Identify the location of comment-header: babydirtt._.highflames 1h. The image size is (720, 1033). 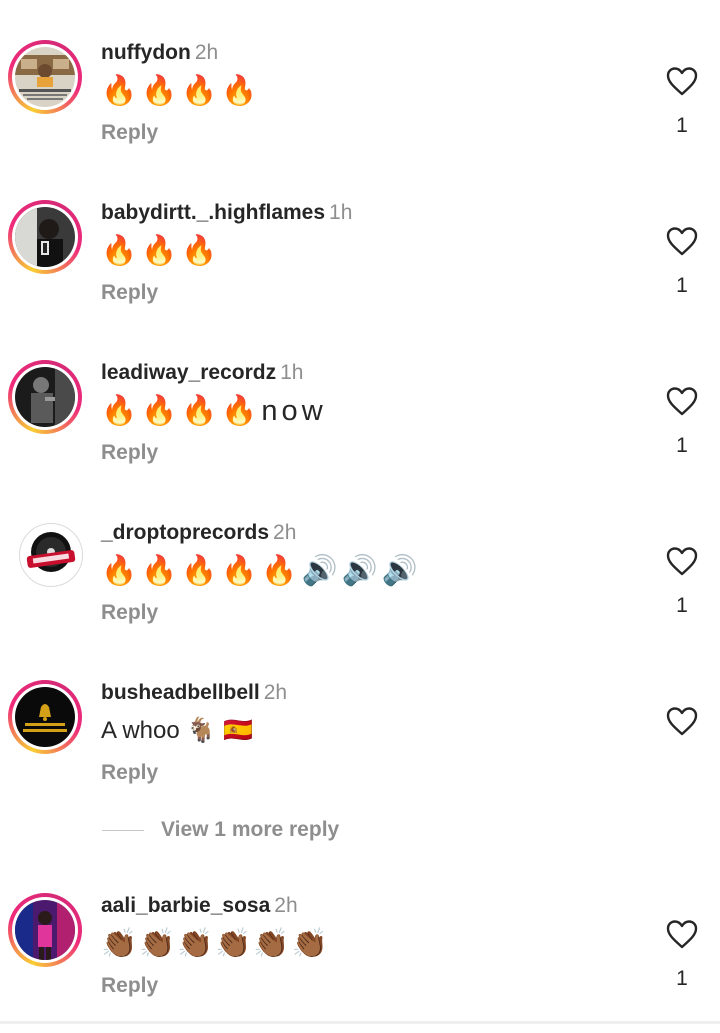
(226, 213).